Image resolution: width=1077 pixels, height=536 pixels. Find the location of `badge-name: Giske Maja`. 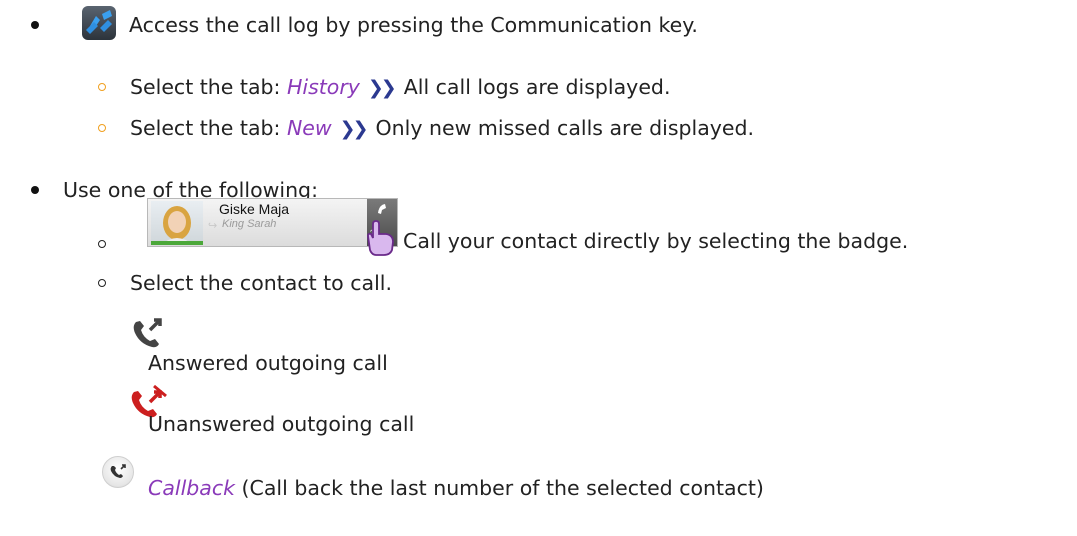

badge-name: Giske Maja is located at coordinates (254, 209).